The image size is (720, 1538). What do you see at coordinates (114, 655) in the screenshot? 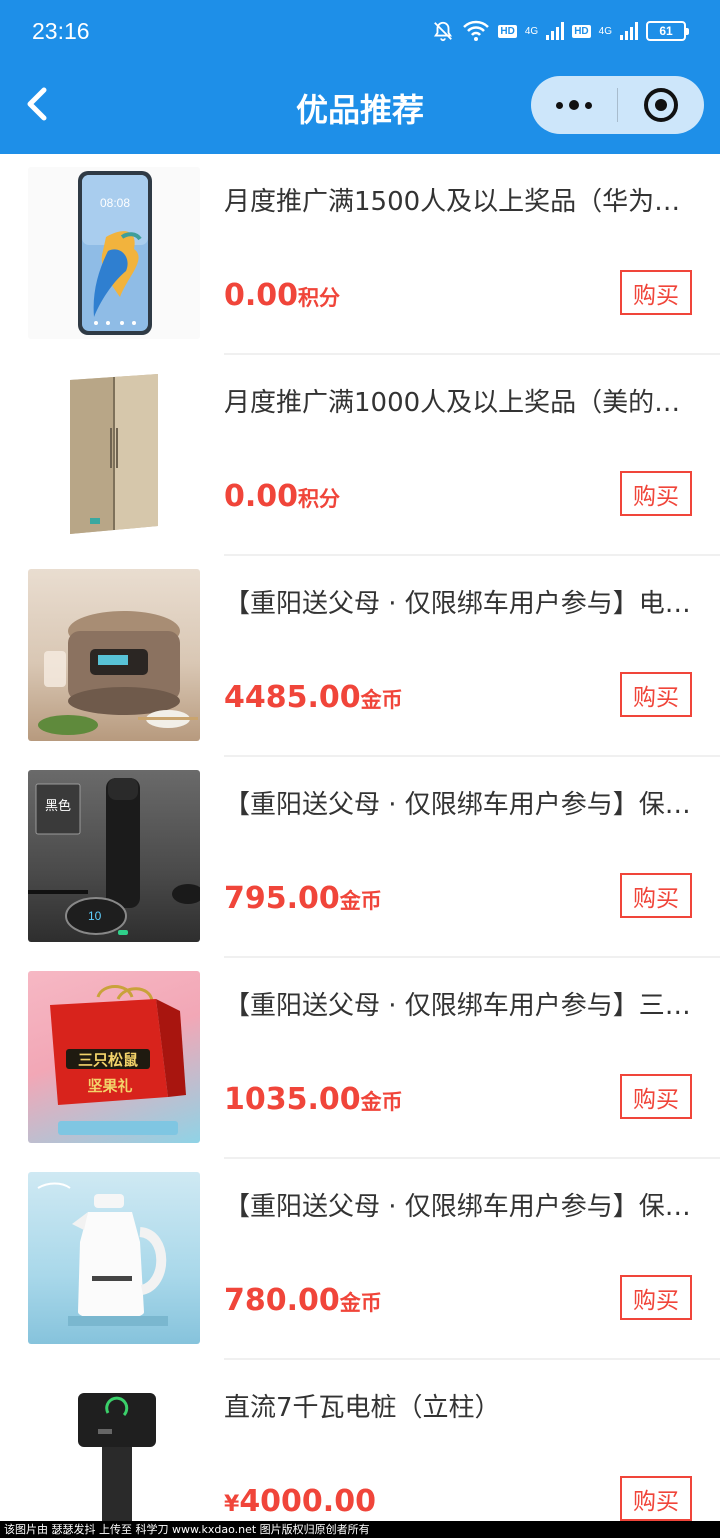
I see `rice-cooker-image` at bounding box center [114, 655].